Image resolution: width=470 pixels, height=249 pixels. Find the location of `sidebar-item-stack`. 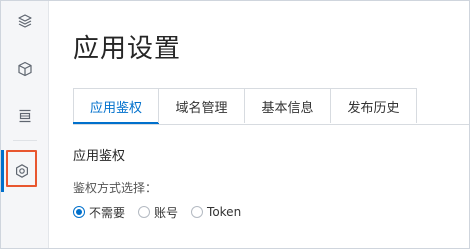

sidebar-item-stack is located at coordinates (24, 116).